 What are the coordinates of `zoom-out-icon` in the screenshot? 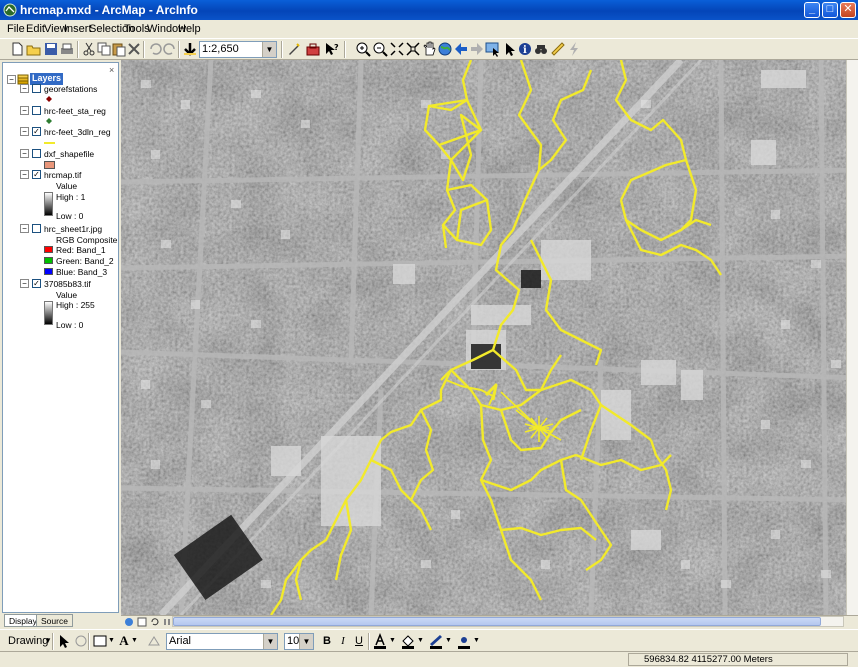 It's located at (380, 49).